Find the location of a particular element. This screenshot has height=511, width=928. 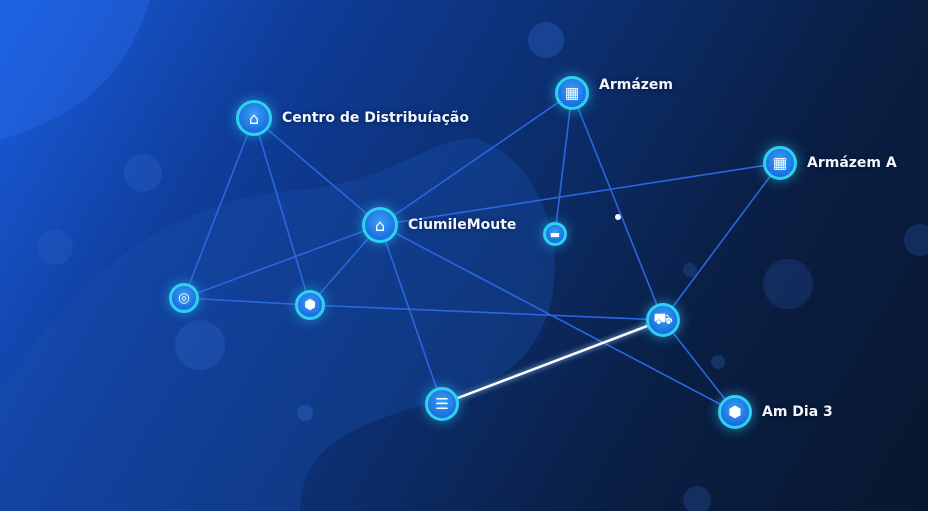

node-truck: ⛟ is located at coordinates (663, 320).